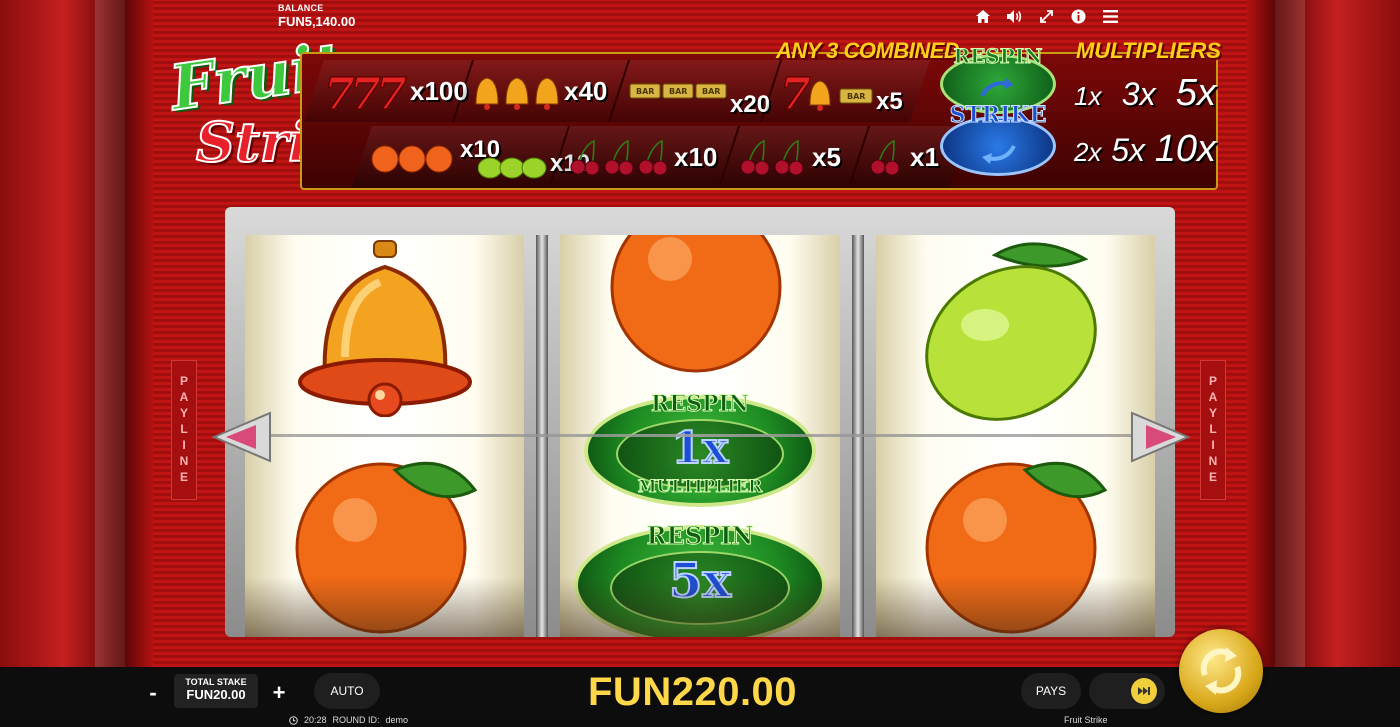 This screenshot has height=727, width=1400. I want to click on fullscreen-icon, so click(1046, 16).